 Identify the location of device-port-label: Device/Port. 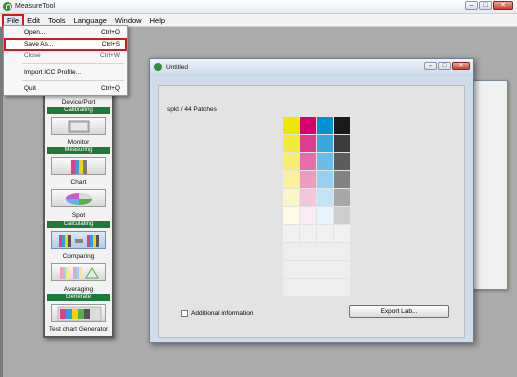
(78, 102).